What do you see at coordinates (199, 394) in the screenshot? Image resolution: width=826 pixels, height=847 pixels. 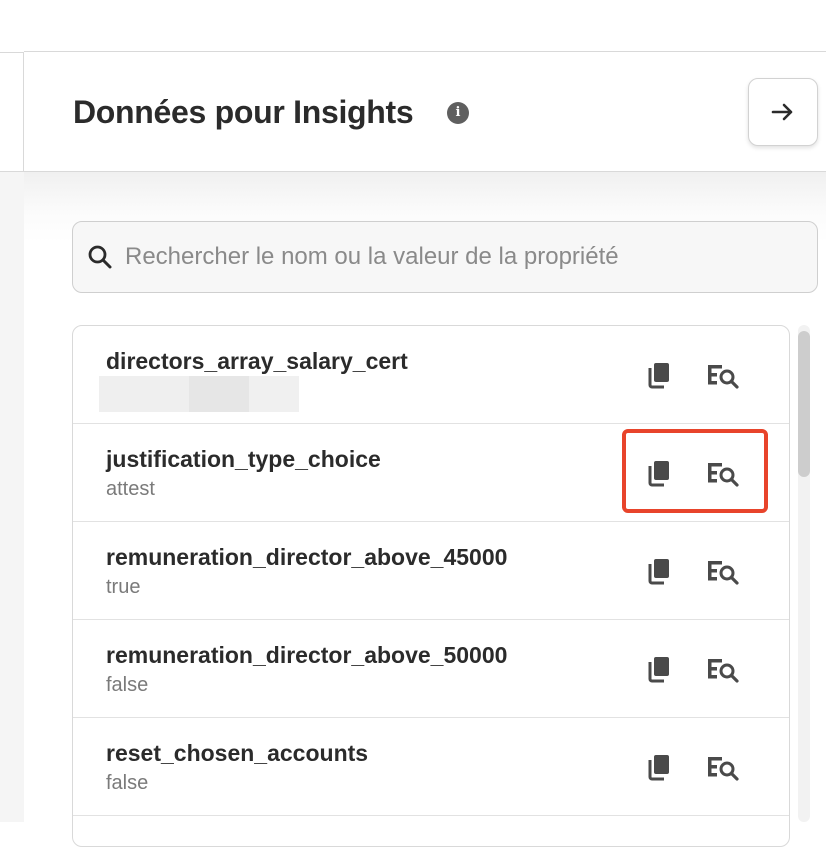 I see `redacted-value` at bounding box center [199, 394].